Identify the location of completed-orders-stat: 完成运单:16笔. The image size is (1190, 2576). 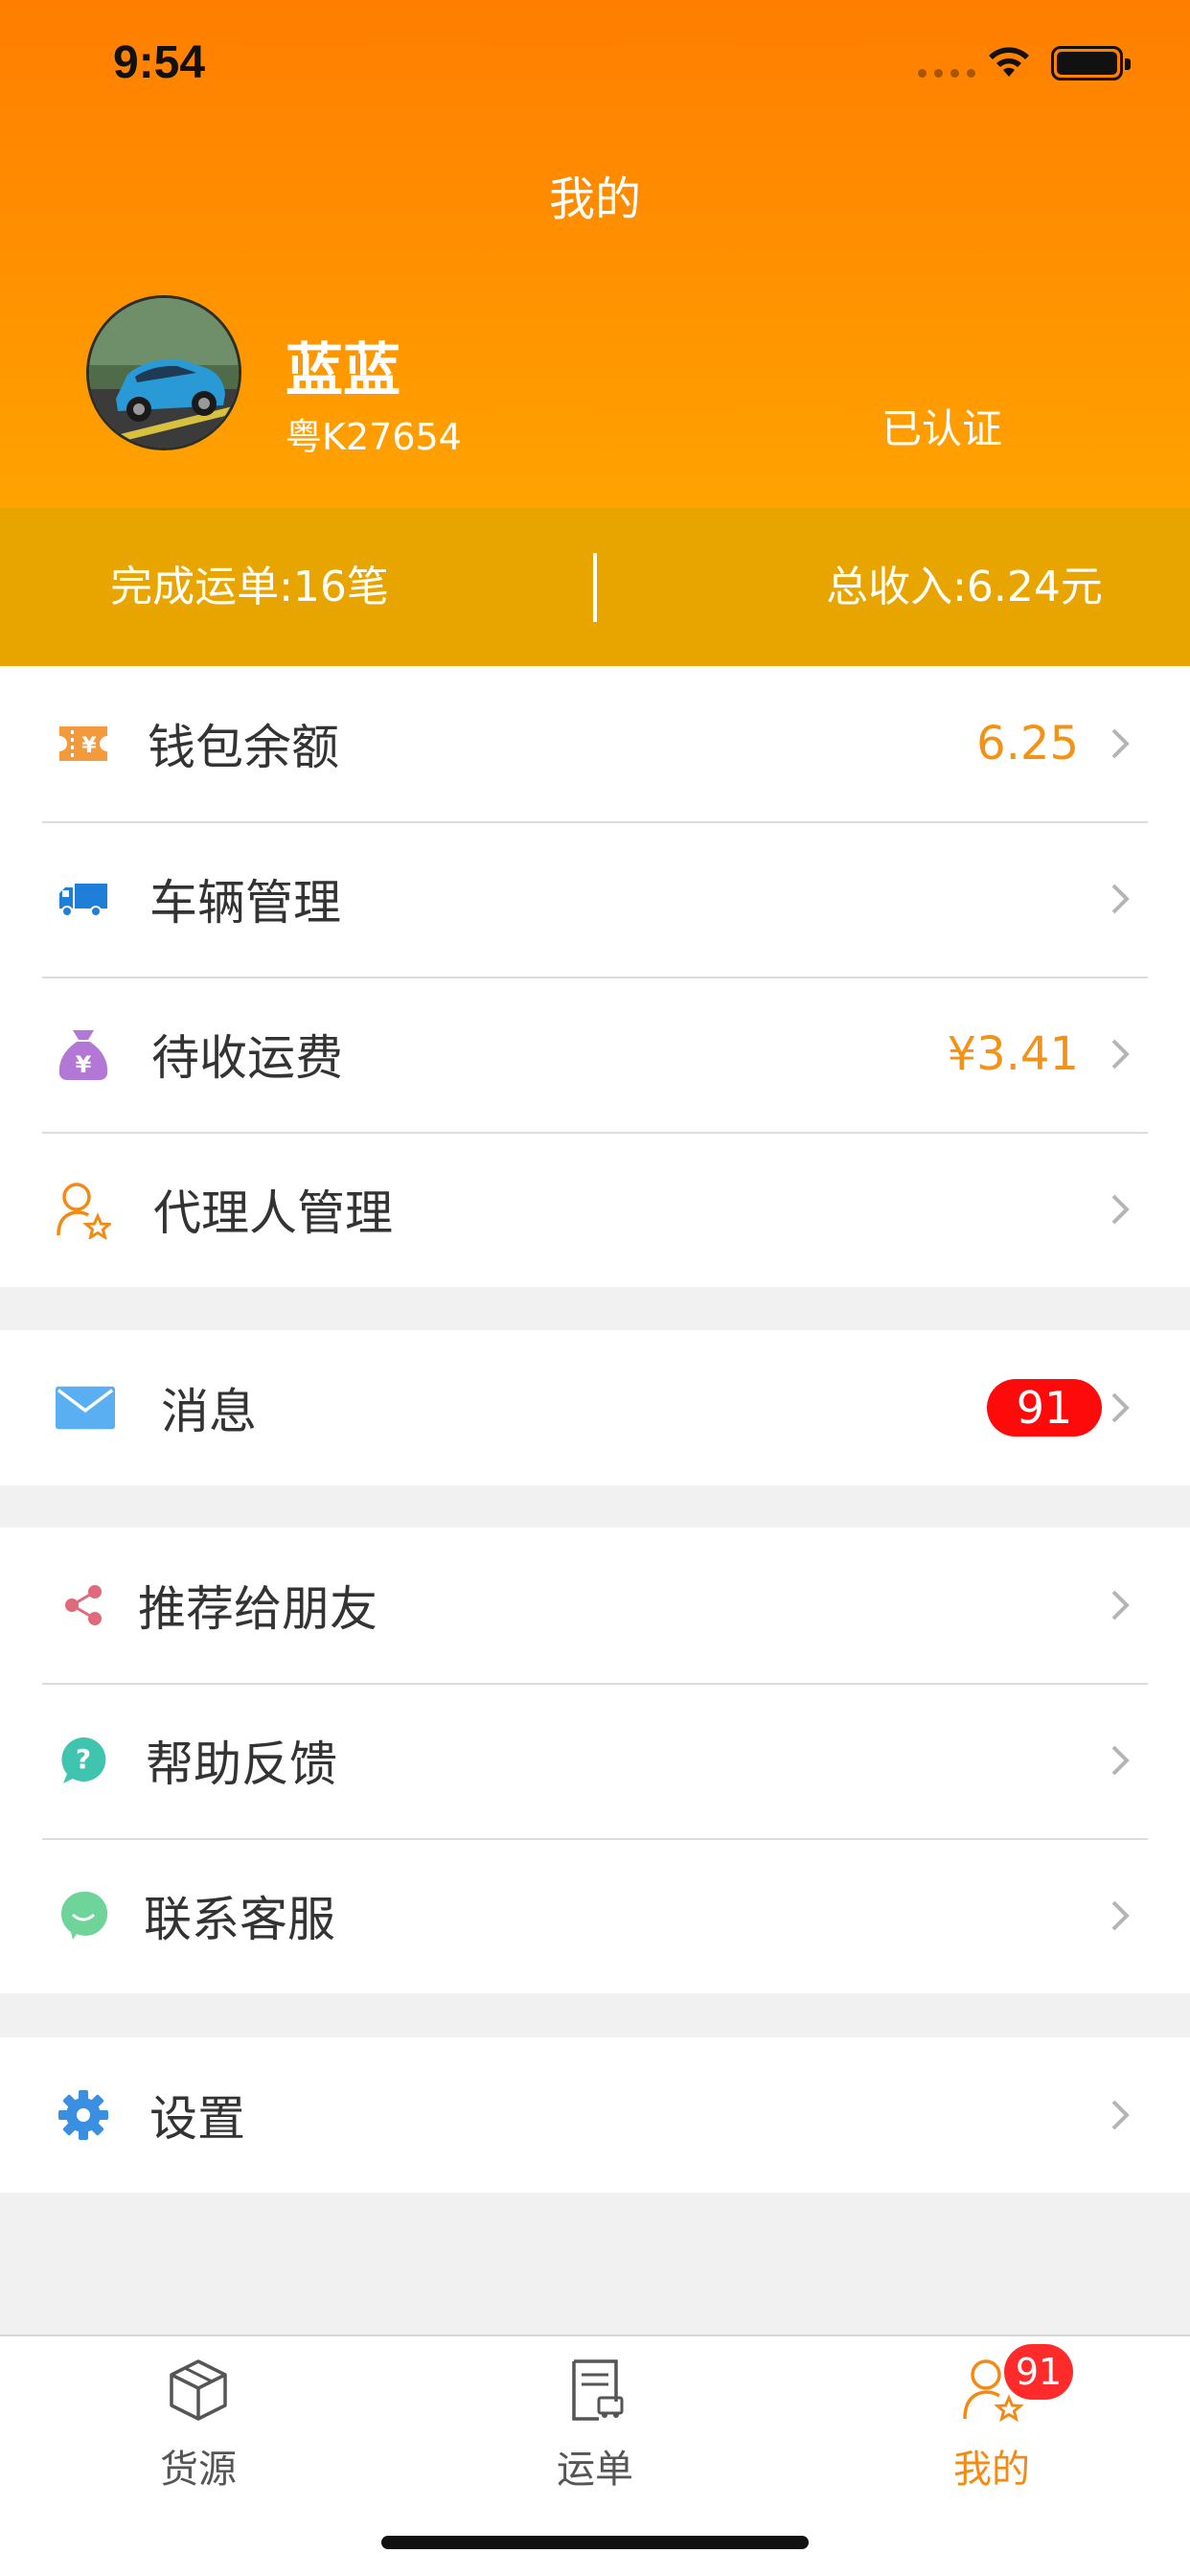
(297, 587).